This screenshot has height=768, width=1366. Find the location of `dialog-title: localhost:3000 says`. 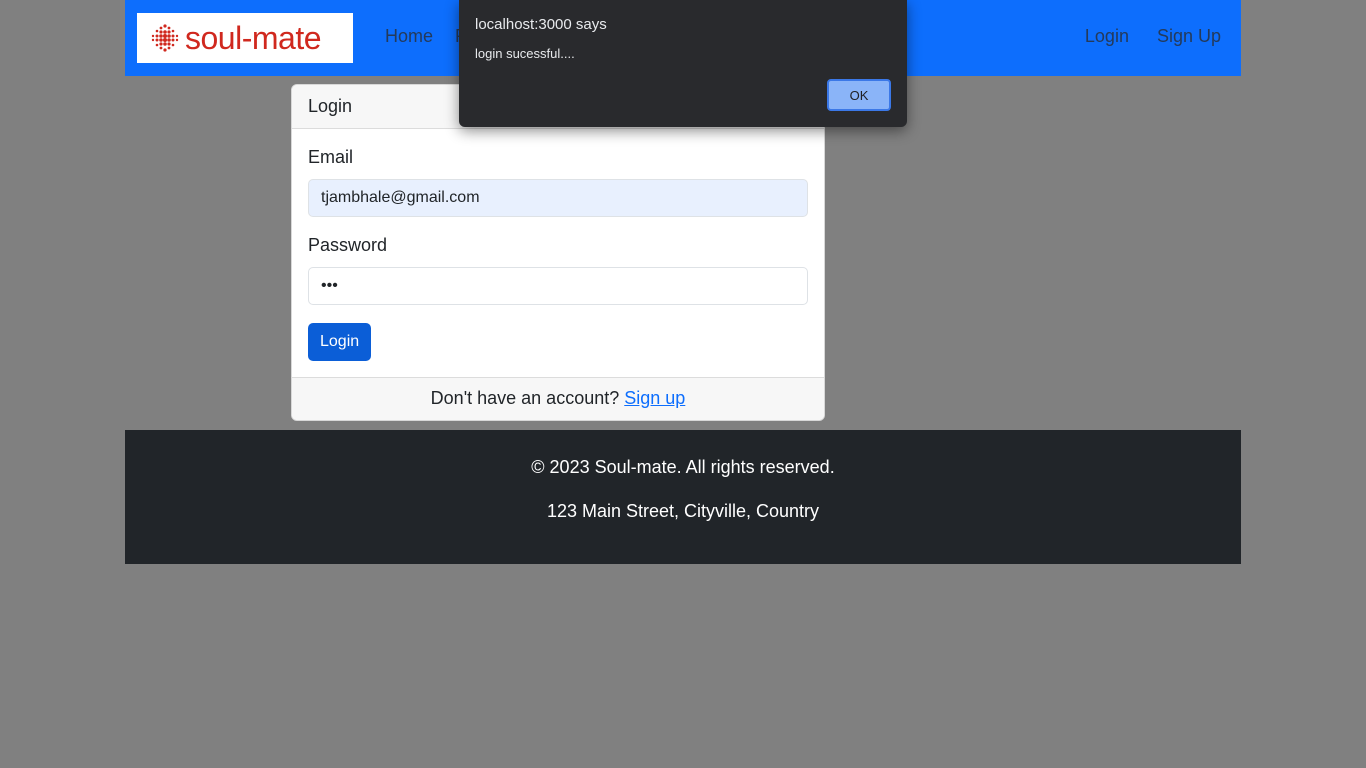

dialog-title: localhost:3000 says is located at coordinates (541, 24).